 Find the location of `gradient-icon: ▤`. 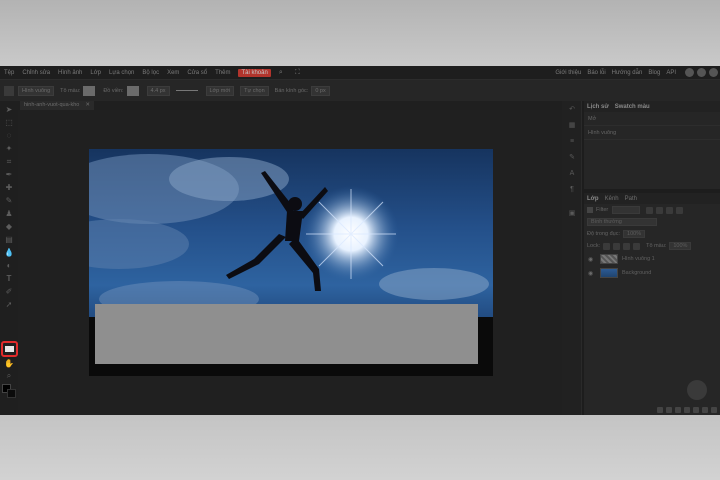

gradient-icon: ▤ is located at coordinates (9, 239).